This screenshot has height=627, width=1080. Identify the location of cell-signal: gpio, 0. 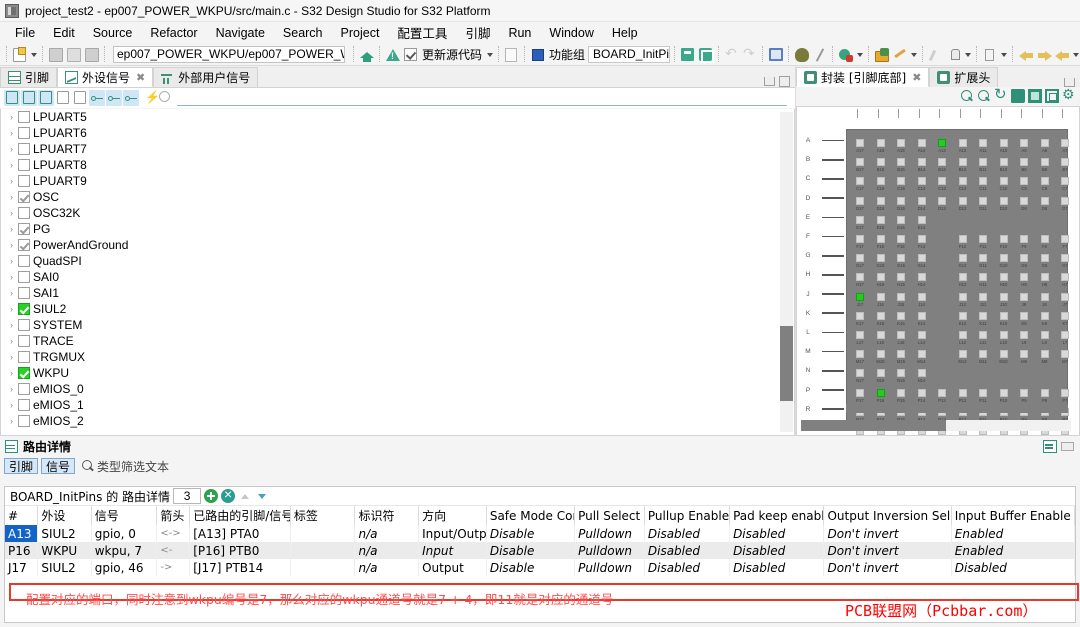
(124, 533).